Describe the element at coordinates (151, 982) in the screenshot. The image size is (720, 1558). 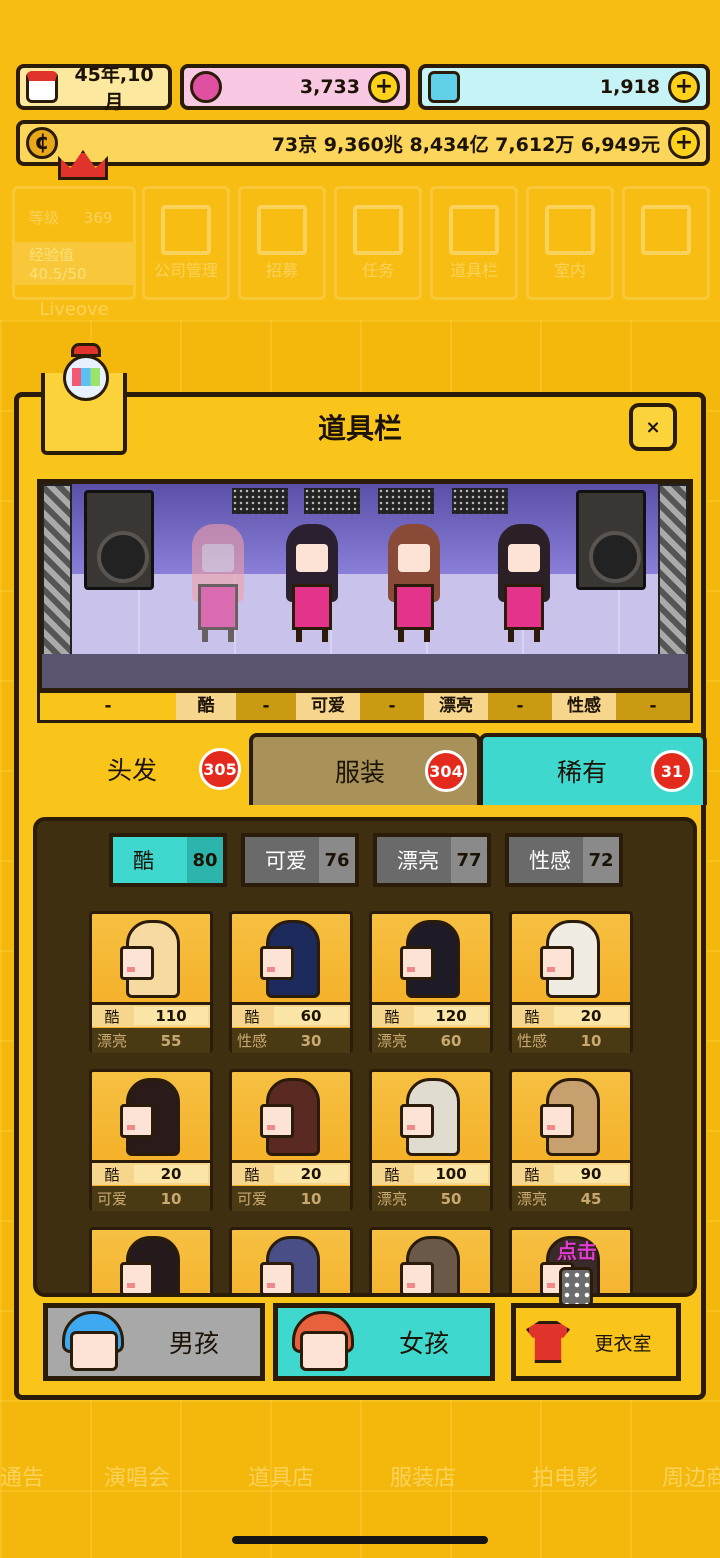
I see `hair-item-card: 酷 110 漂亮 55` at that location.